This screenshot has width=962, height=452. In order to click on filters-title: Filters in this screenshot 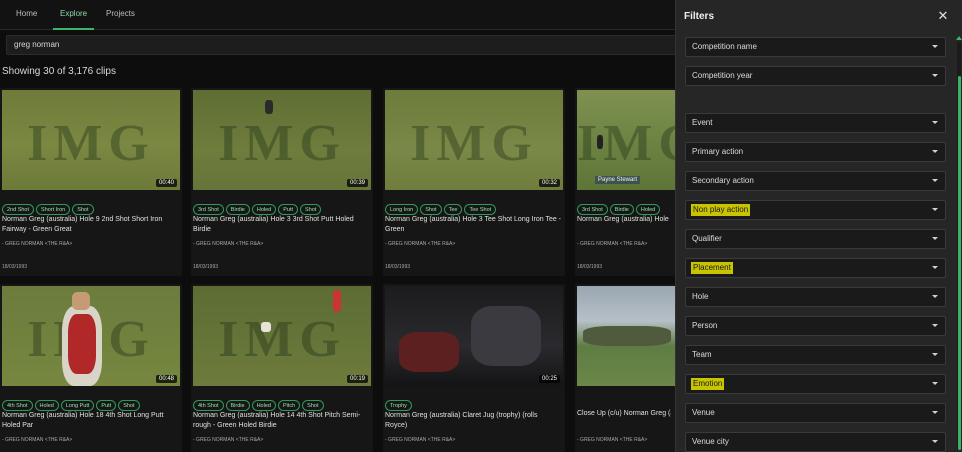, I will do `click(699, 16)`.